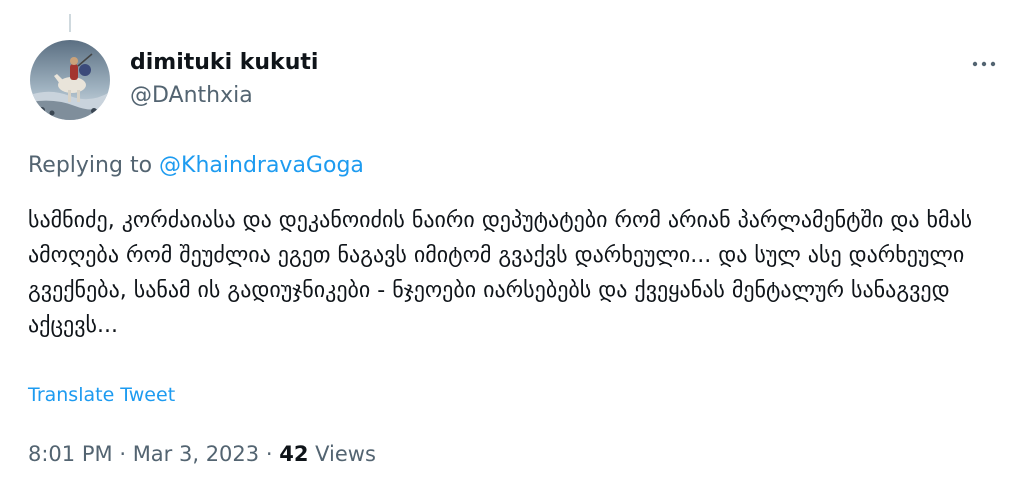 The height and width of the screenshot is (479, 1024). Describe the element at coordinates (293, 454) in the screenshot. I see `views-count: 42` at that location.